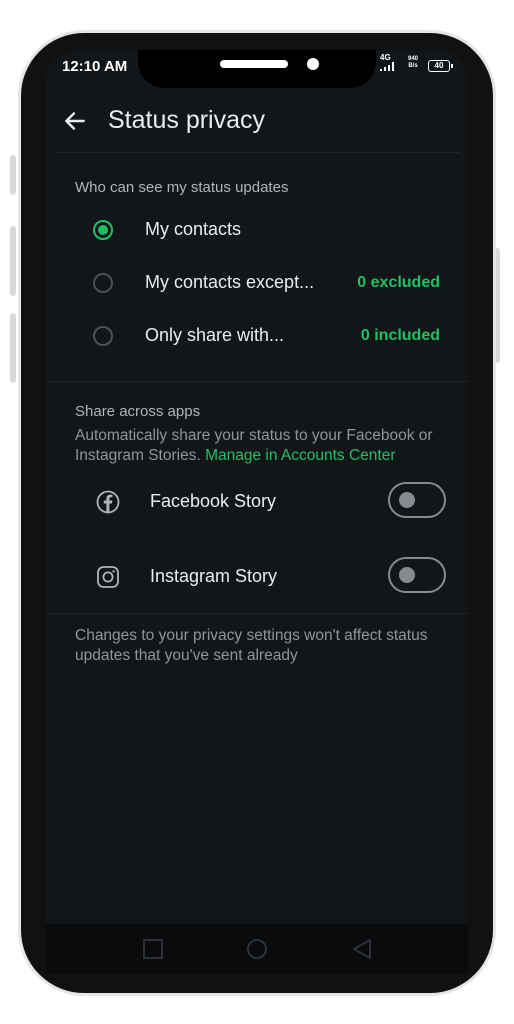  I want to click on included-count: 0 included, so click(400, 335).